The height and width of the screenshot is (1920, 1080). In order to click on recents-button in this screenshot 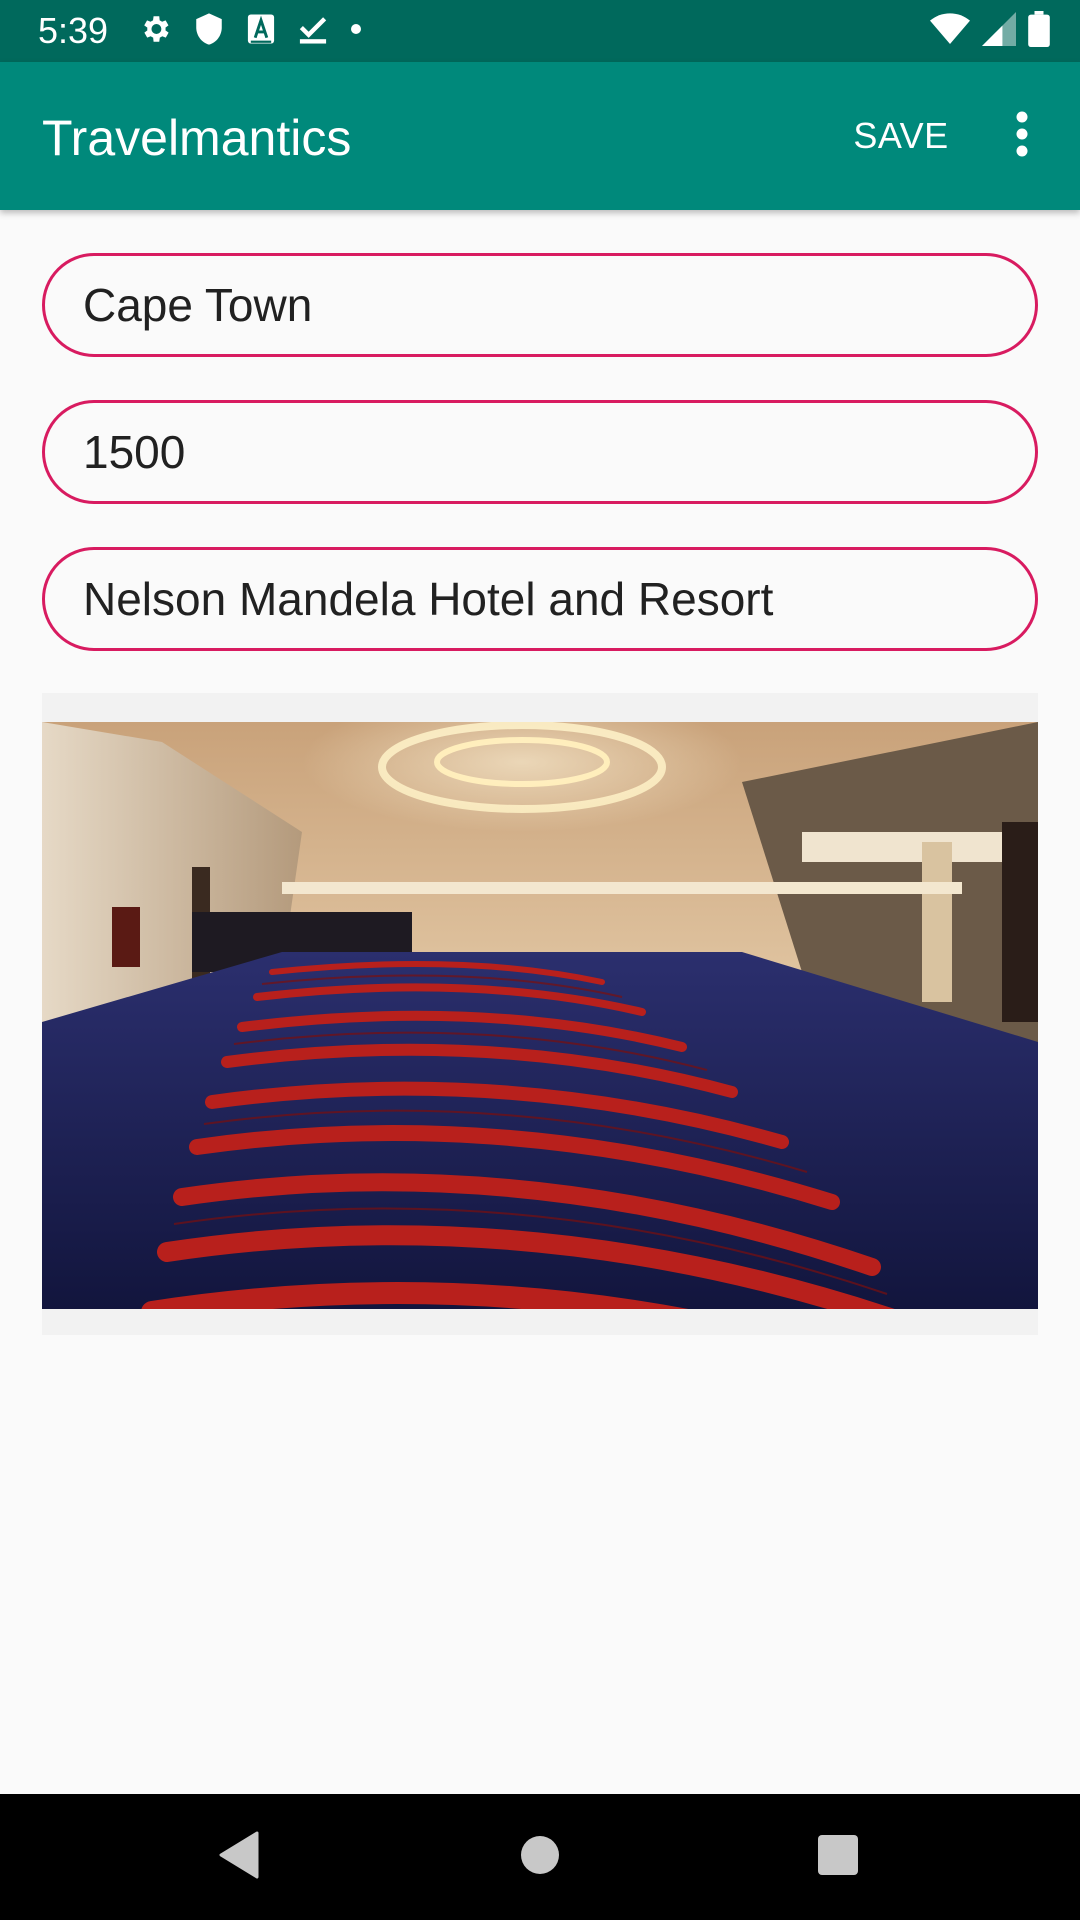, I will do `click(838, 1857)`.